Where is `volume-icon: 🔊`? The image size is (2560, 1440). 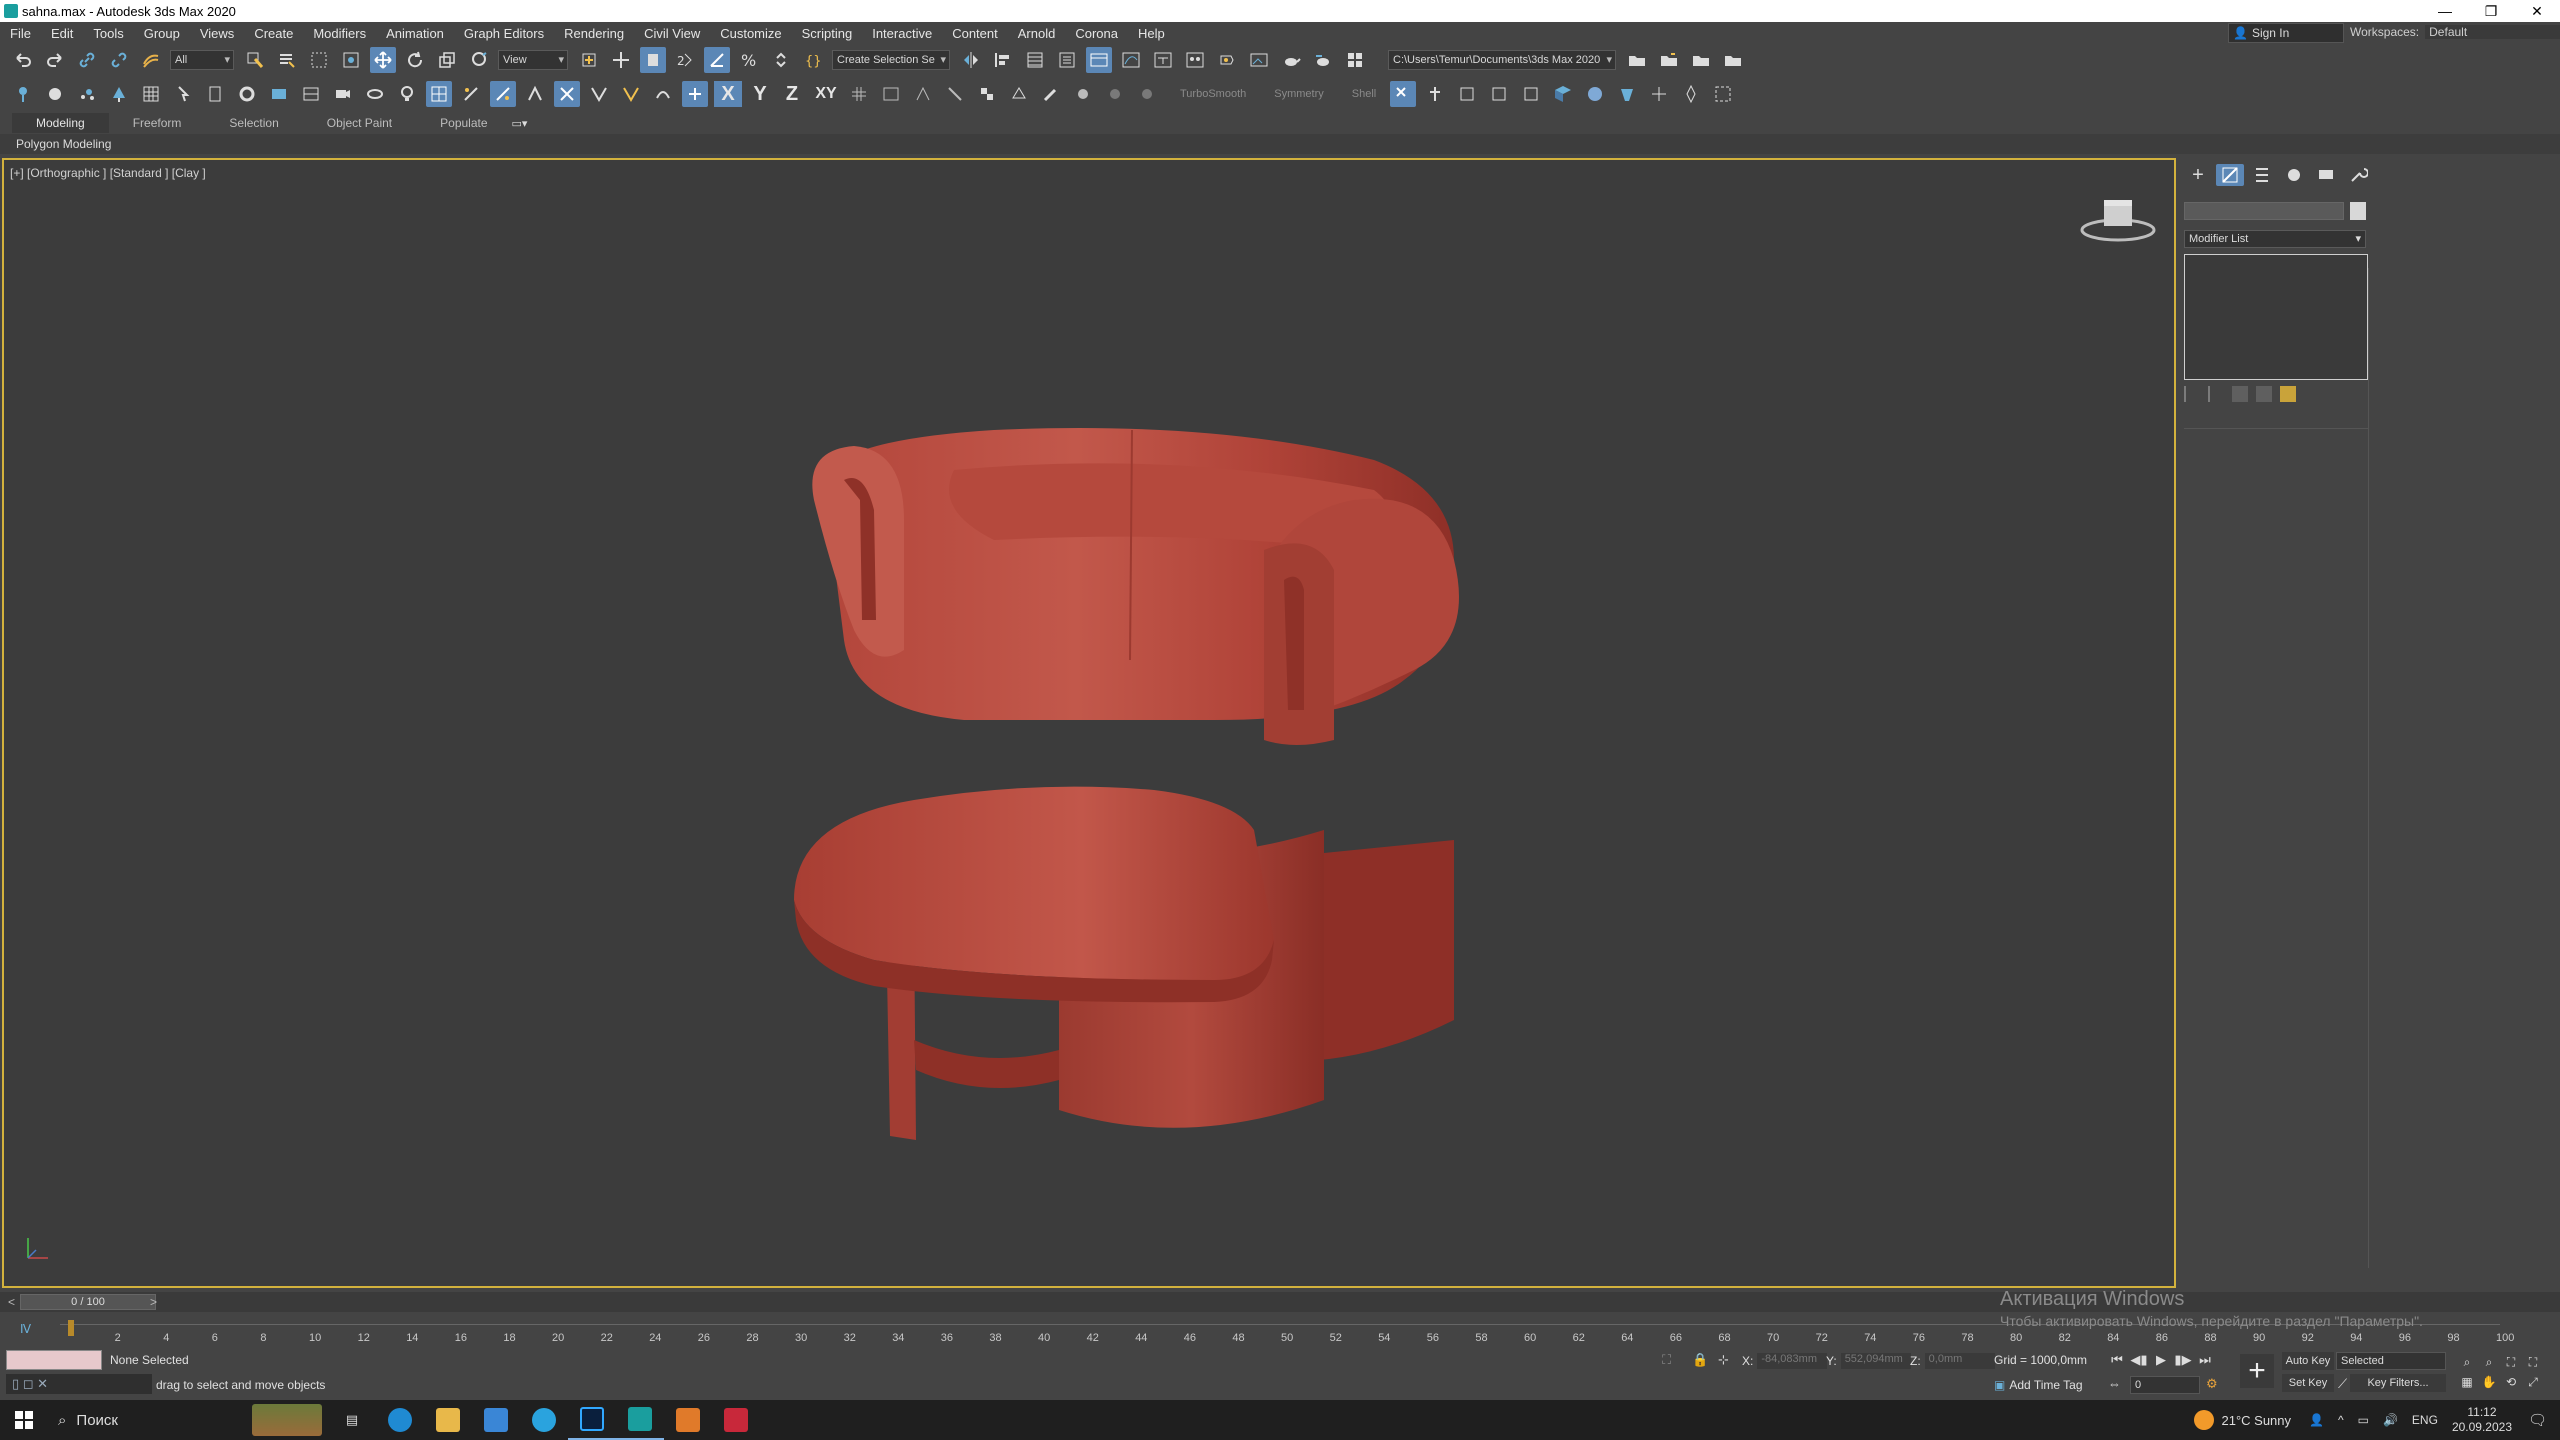 volume-icon: 🔊 is located at coordinates (2390, 1420).